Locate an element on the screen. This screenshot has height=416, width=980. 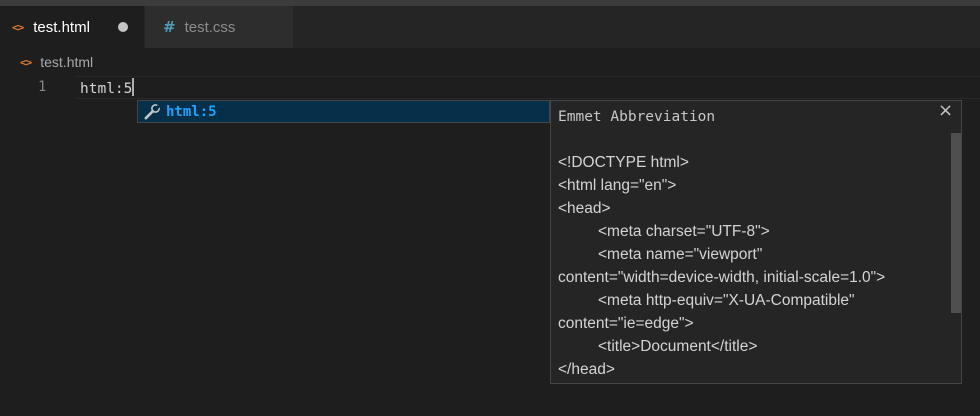
details-scrollbar-thumb is located at coordinates (956, 223).